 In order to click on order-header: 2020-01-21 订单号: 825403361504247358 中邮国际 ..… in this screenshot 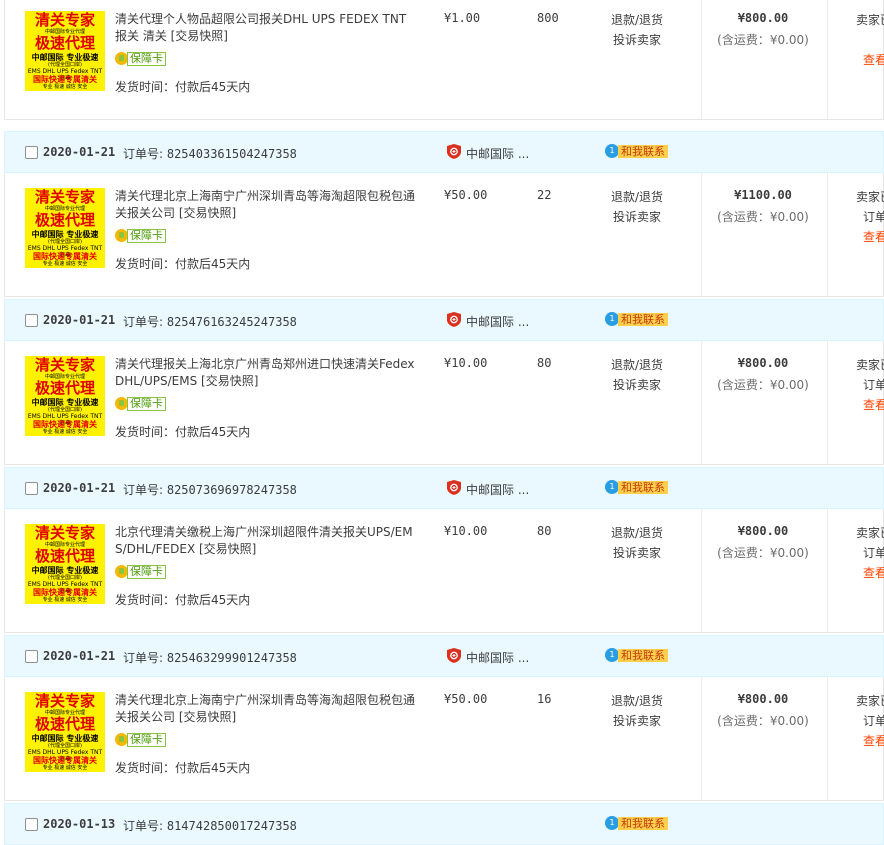, I will do `click(444, 152)`.